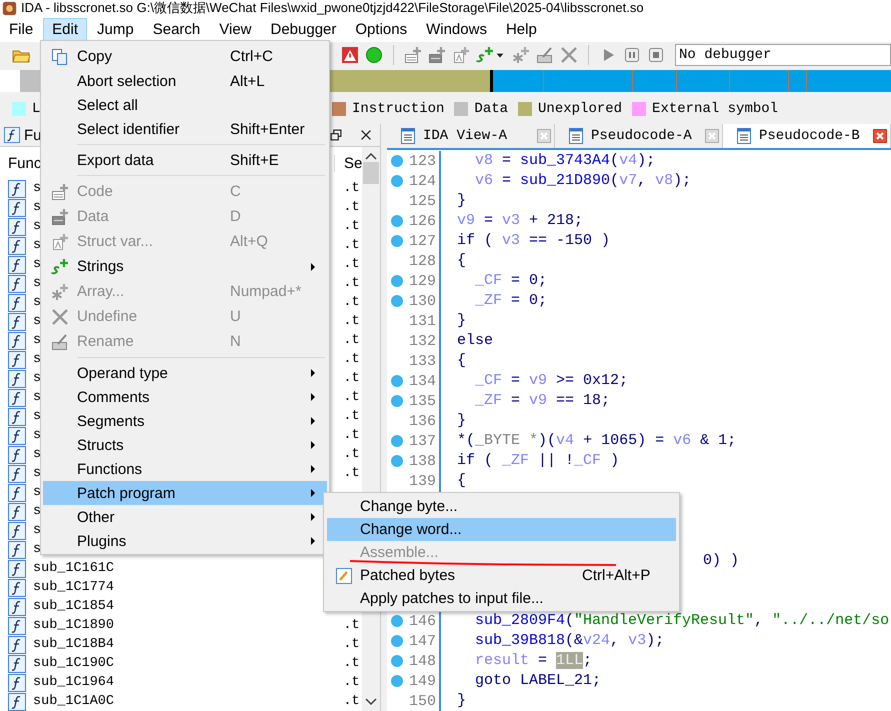 This screenshot has width=891, height=711. What do you see at coordinates (471, 136) in the screenshot?
I see `editor-tab: IDA View-A` at bounding box center [471, 136].